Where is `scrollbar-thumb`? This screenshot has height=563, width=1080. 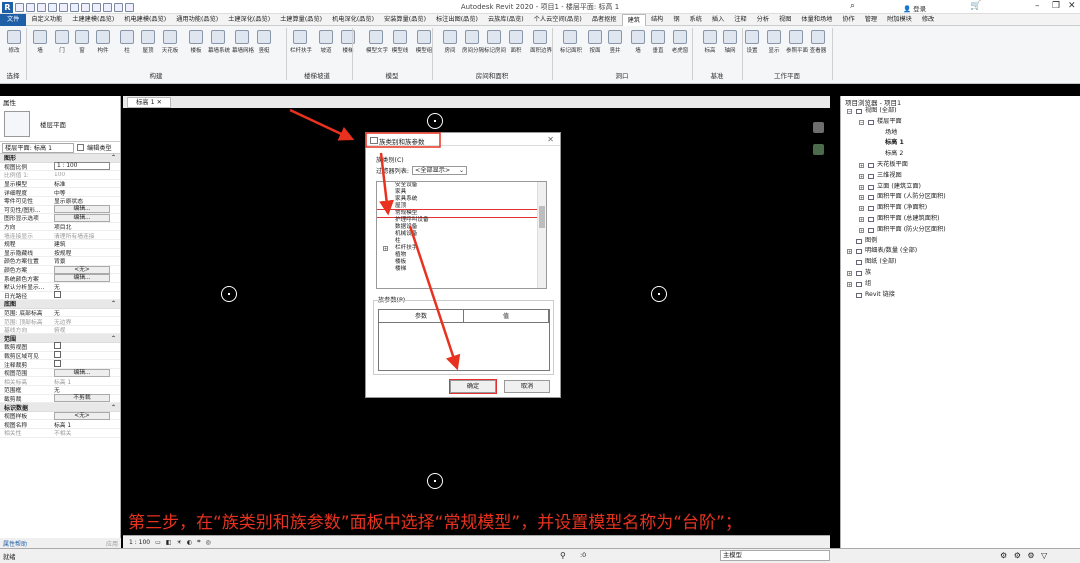 scrollbar-thumb is located at coordinates (542, 217).